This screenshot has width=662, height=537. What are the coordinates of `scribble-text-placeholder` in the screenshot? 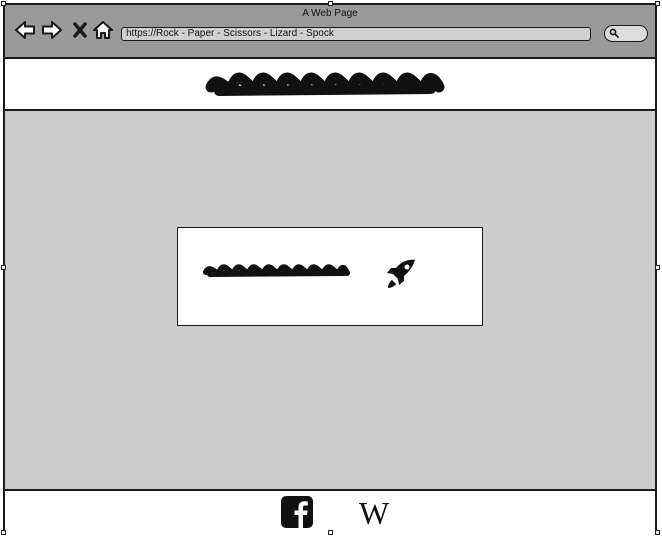 It's located at (276, 270).